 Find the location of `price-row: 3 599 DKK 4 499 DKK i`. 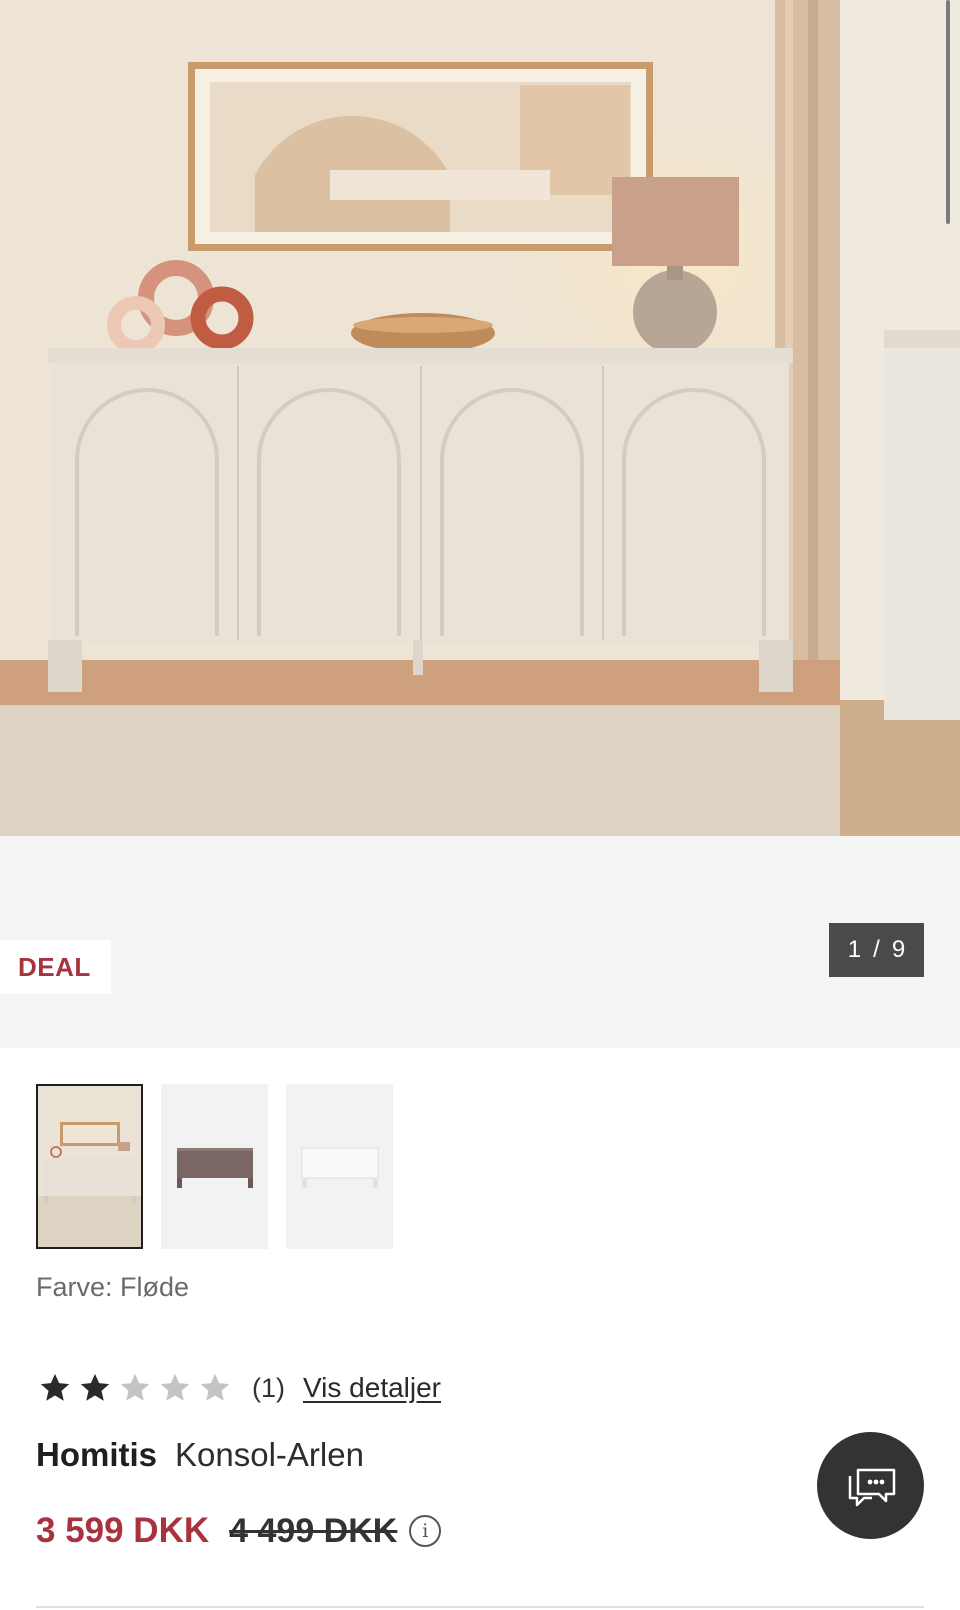

price-row: 3 599 DKK 4 499 DKK i is located at coordinates (239, 1531).